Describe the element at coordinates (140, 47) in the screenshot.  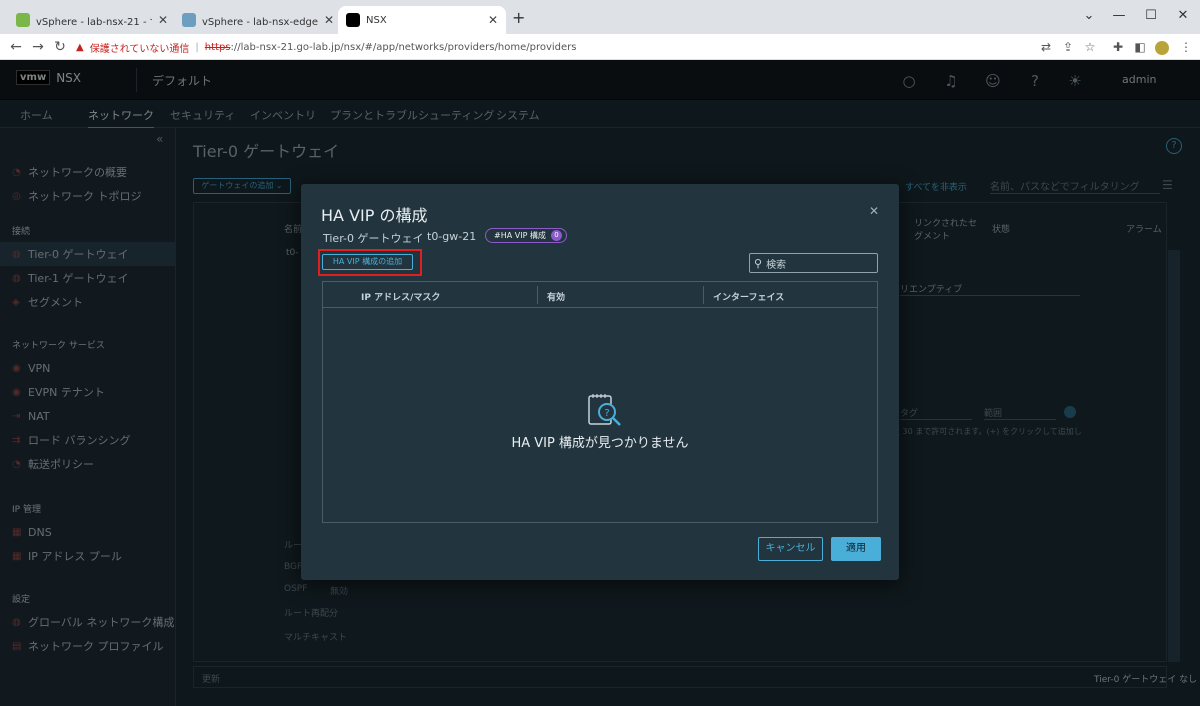
I see `insecure-label: 保護されていない通信` at that location.